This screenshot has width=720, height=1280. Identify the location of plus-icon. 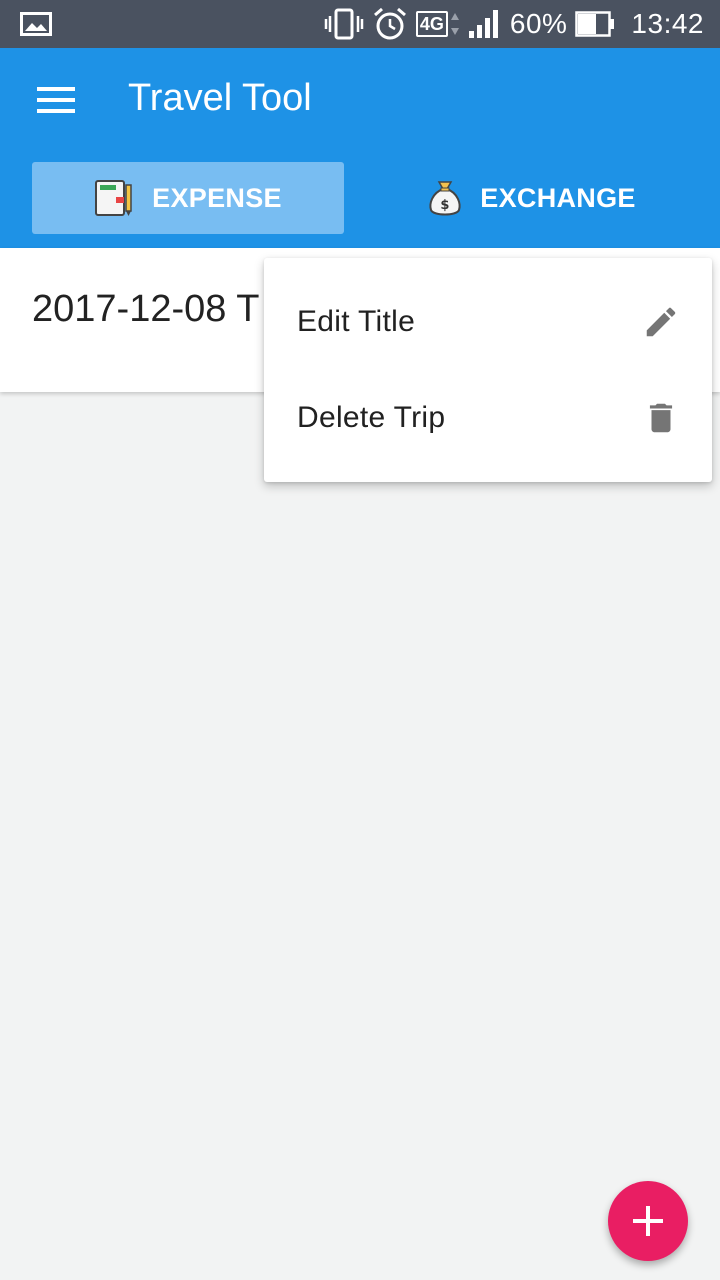
(648, 1221).